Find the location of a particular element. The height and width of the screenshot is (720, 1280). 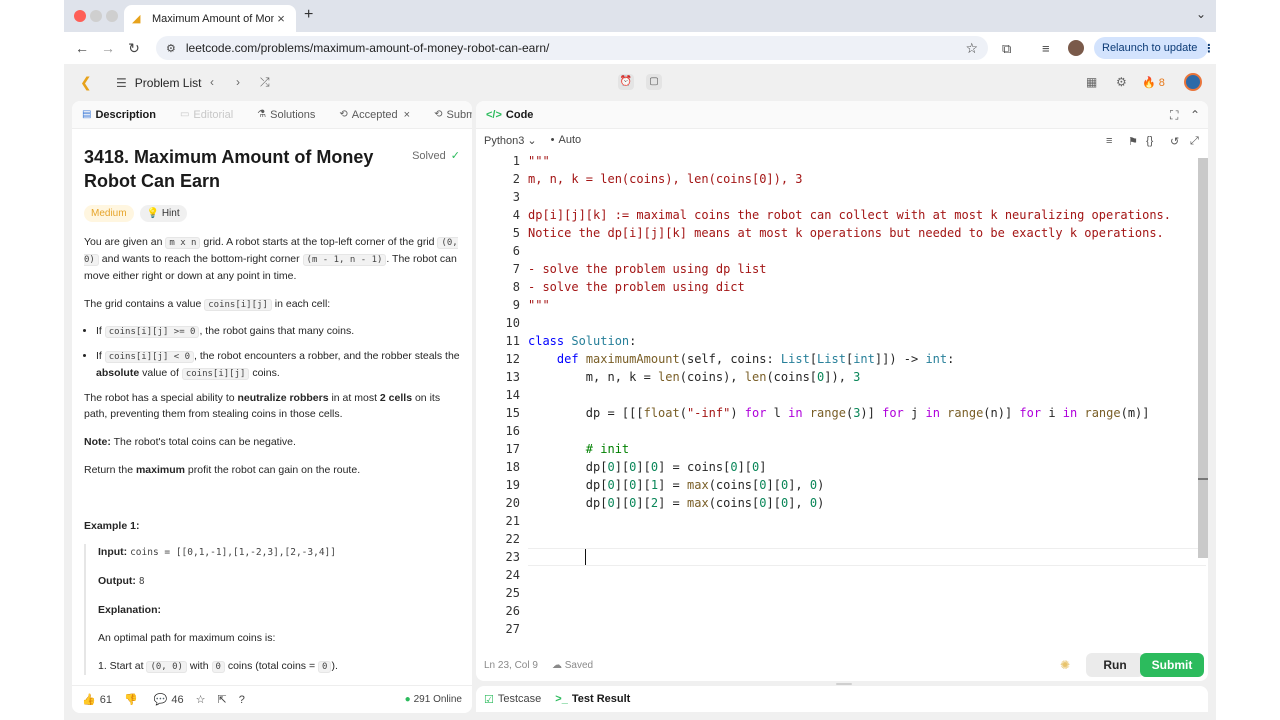

tab-search-chevron-icon: ⌄ is located at coordinates (1201, 14).